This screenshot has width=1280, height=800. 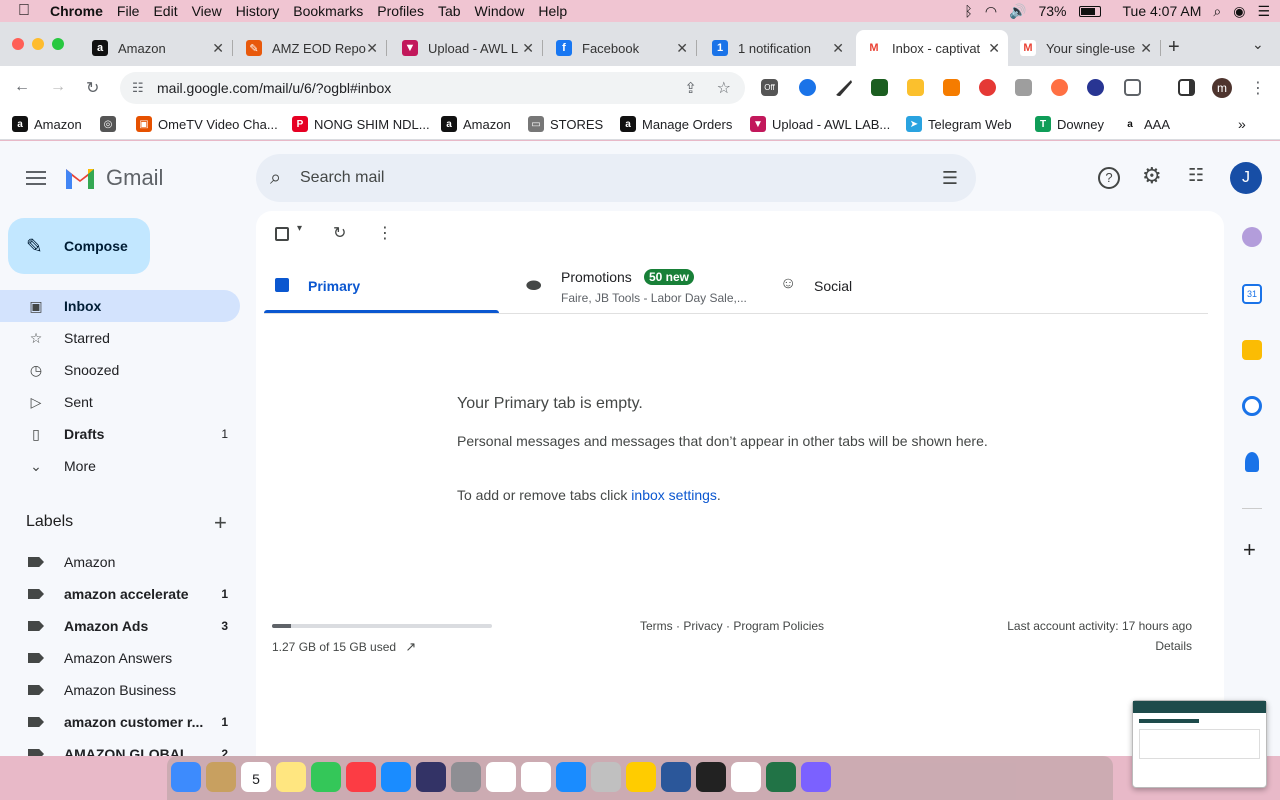 I want to click on search-bar: ⌕ Search mail ☰, so click(x=616, y=178).